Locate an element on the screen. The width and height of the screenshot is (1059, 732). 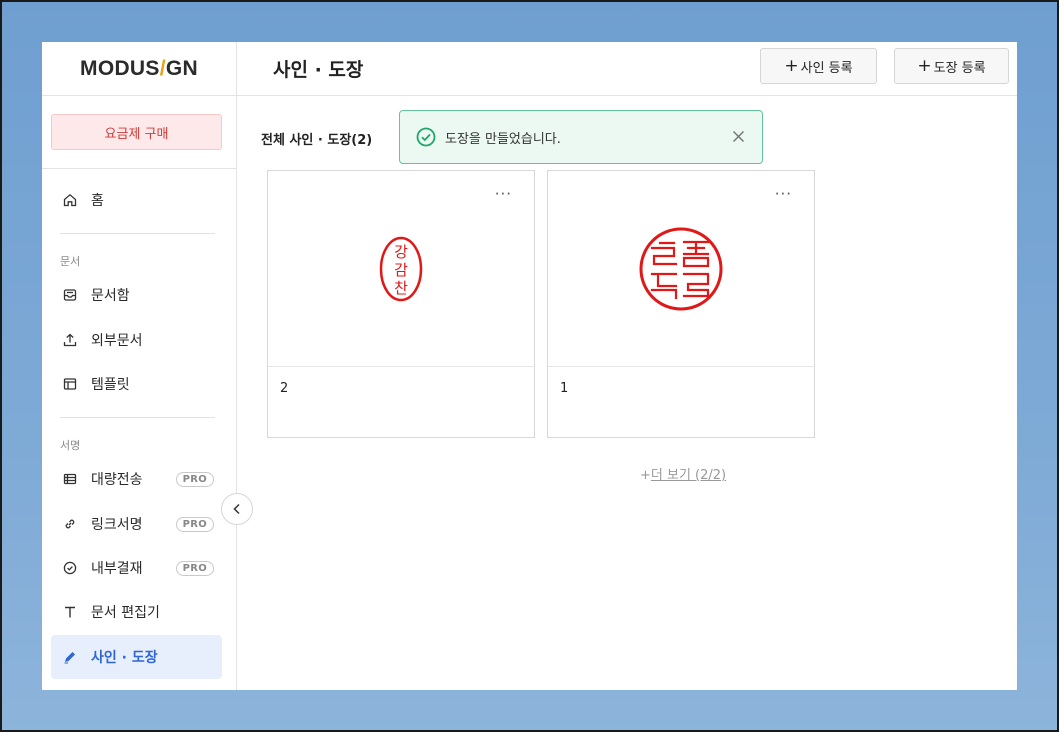
load-more-label: 더 보기 (2/2) is located at coordinates (688, 475).